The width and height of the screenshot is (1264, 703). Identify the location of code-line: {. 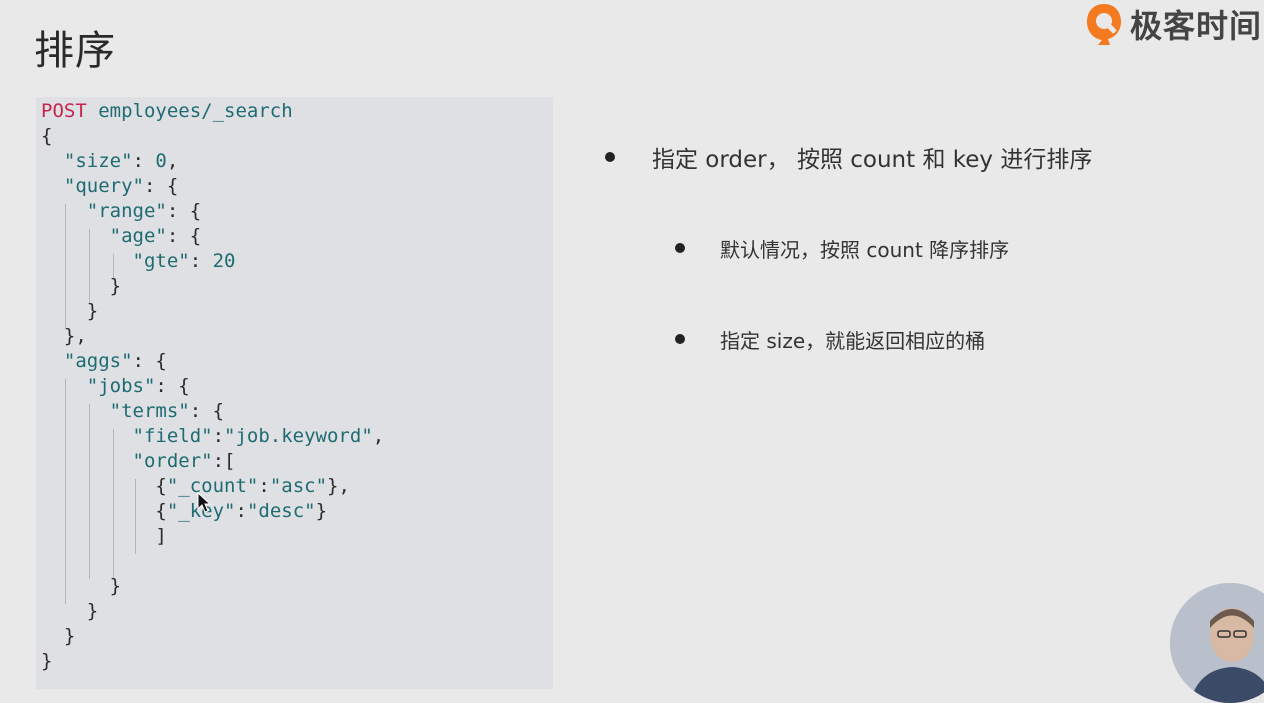
(47, 136).